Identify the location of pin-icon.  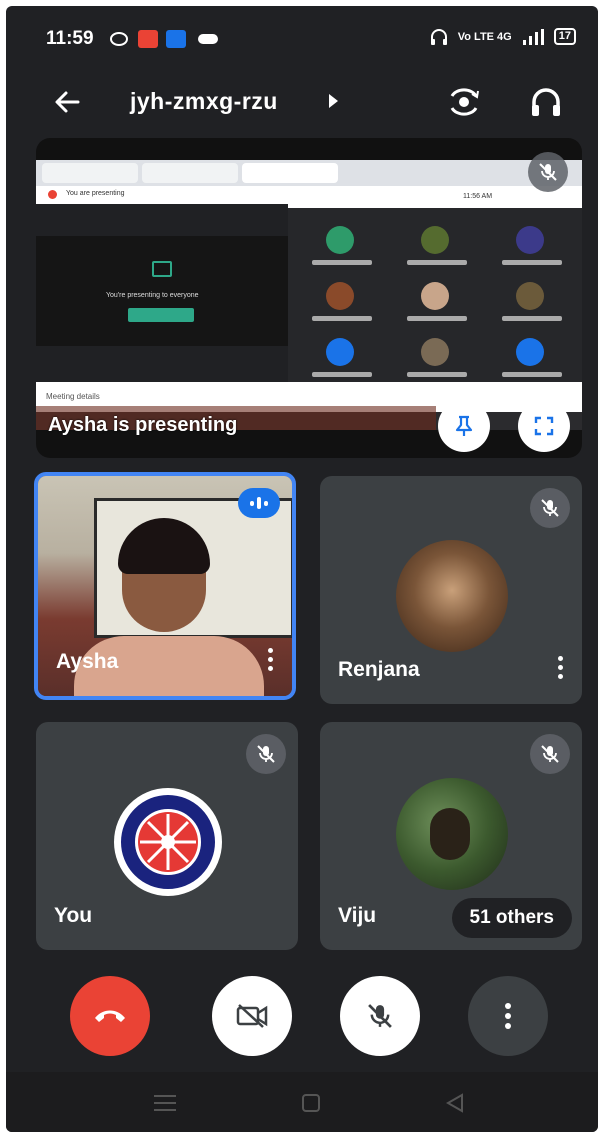
(464, 425).